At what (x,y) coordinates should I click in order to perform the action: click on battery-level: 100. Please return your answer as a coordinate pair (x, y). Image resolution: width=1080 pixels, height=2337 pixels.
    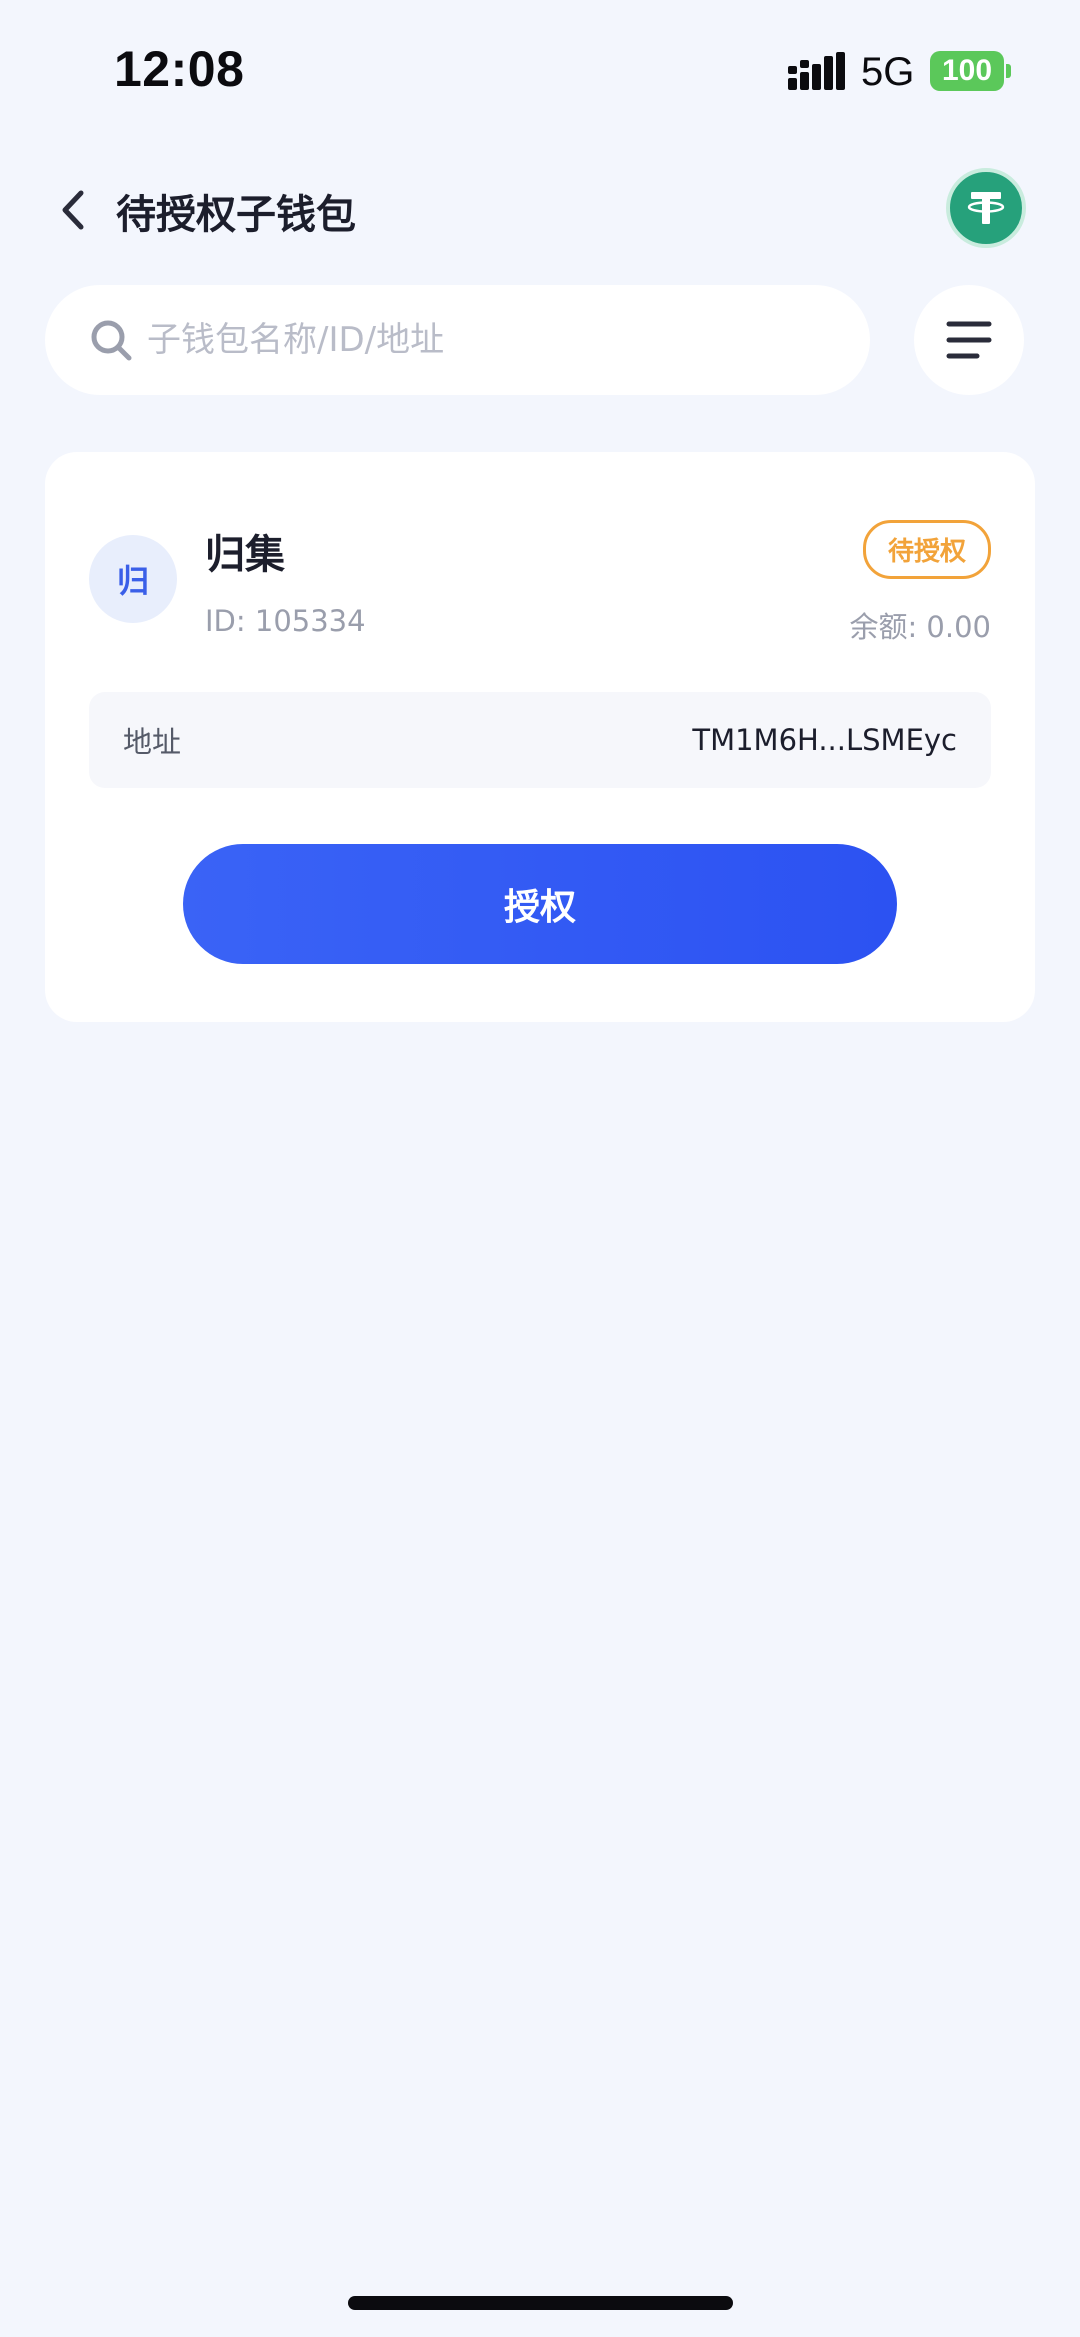
    Looking at the image, I should click on (967, 71).